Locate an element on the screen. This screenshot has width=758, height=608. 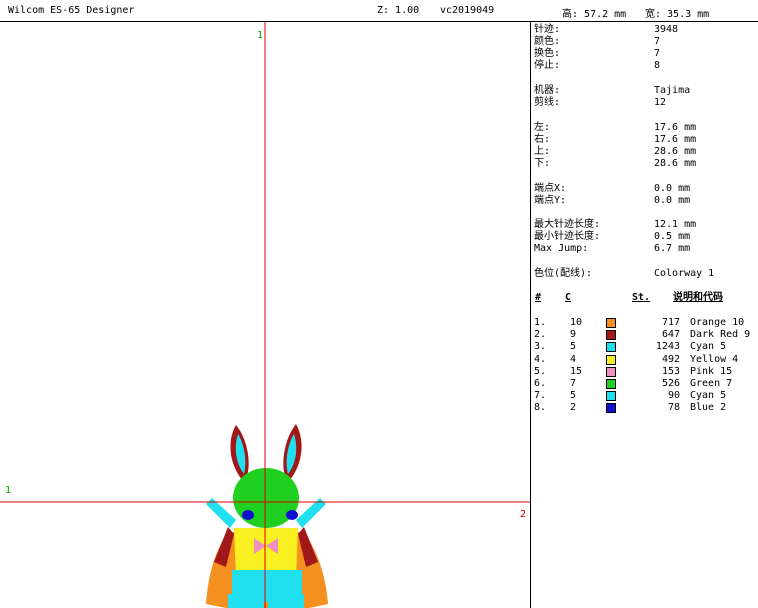
row-stitches: 1243 is located at coordinates (667, 347).